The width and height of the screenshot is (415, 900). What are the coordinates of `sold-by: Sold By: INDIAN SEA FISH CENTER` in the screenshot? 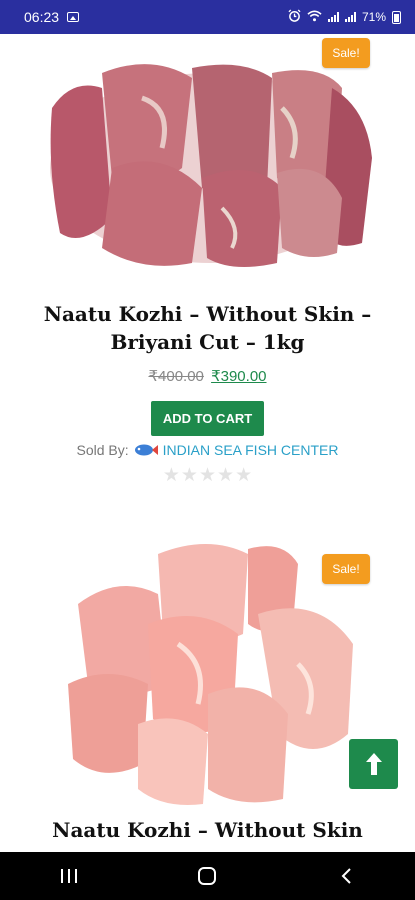 It's located at (207, 450).